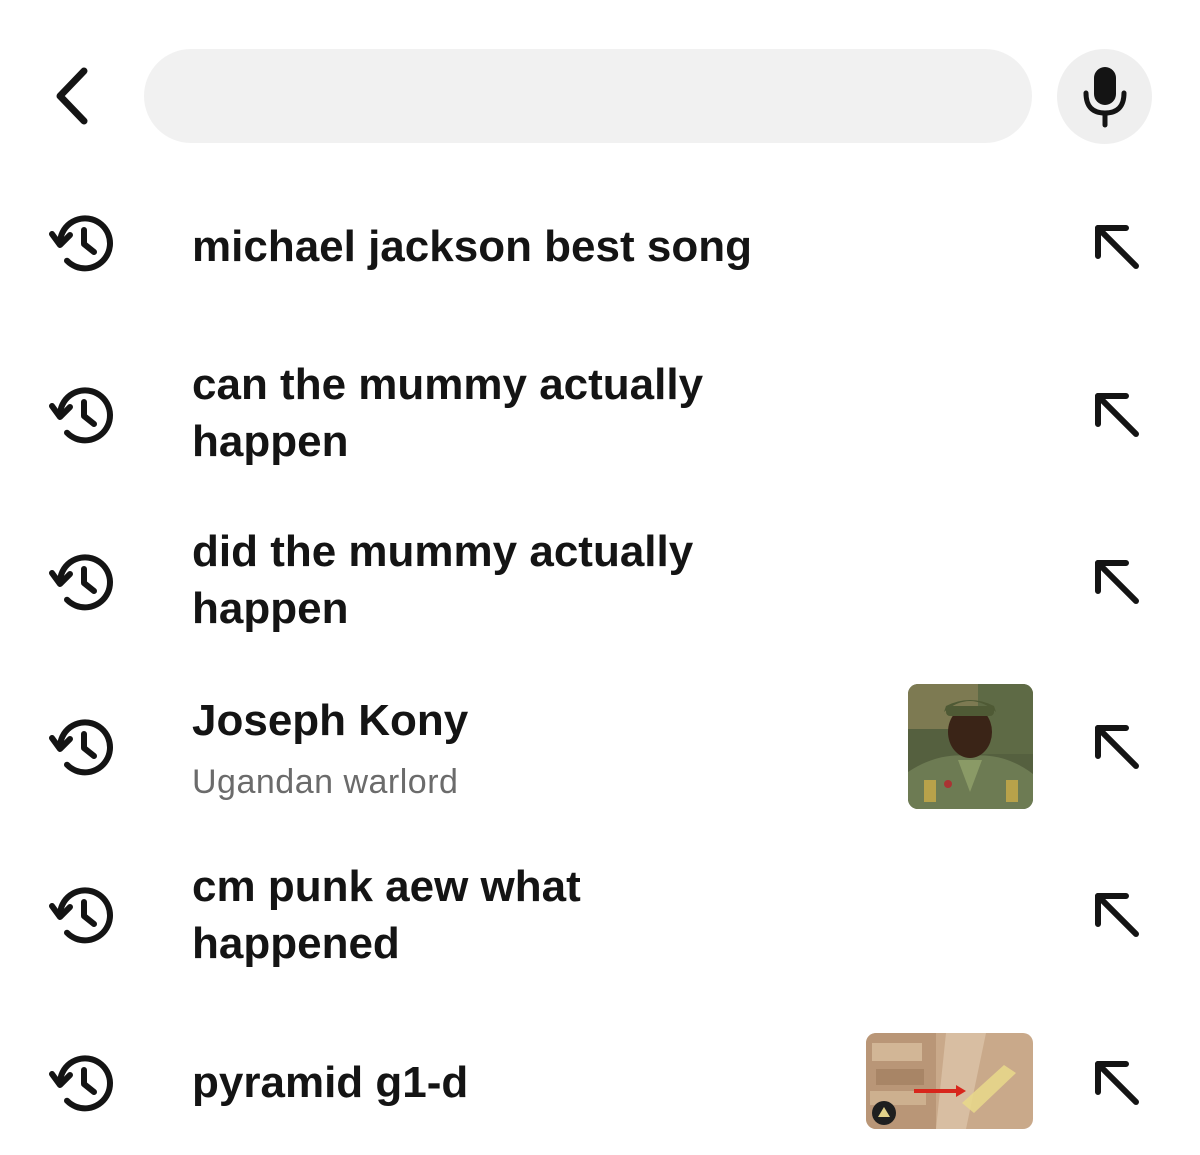 The image size is (1200, 1155). I want to click on back-button, so click(72, 96).